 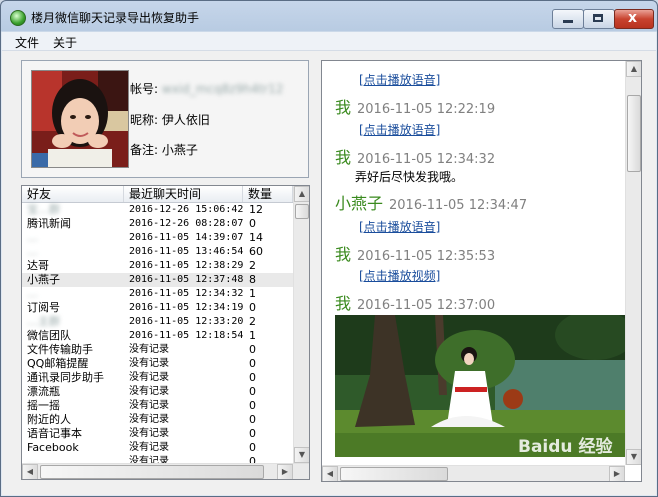 I want to click on friend-name: 附近的人, so click(x=49, y=419).